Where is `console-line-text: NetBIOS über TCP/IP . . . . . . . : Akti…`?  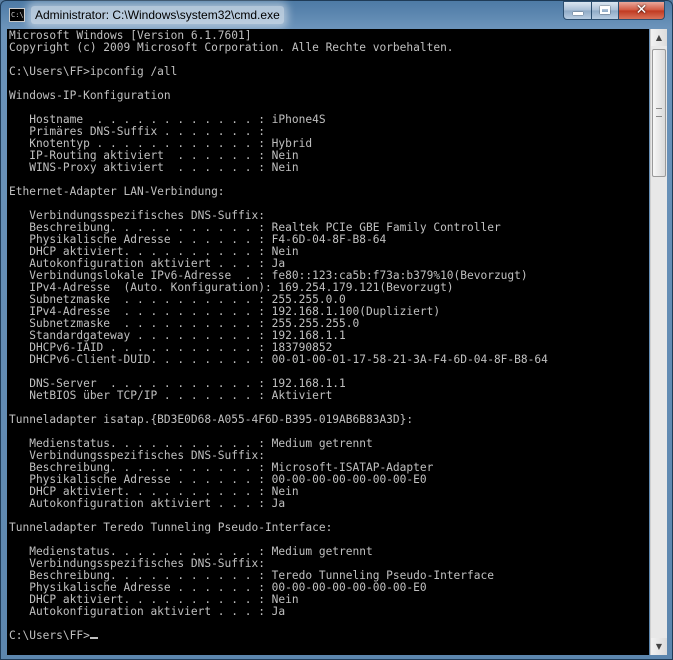 console-line-text: NetBIOS über TCP/IP . . . . . . . : Akti… is located at coordinates (171, 395).